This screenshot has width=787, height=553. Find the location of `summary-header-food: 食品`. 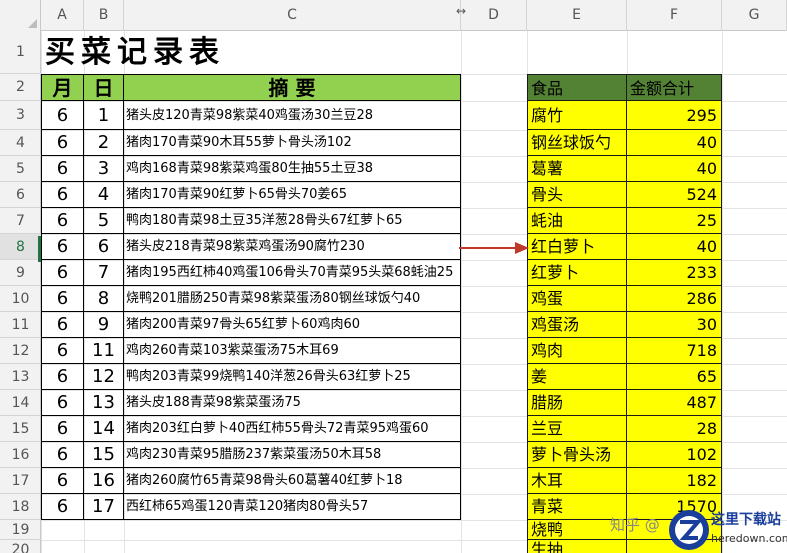

summary-header-food: 食品 is located at coordinates (577, 87).